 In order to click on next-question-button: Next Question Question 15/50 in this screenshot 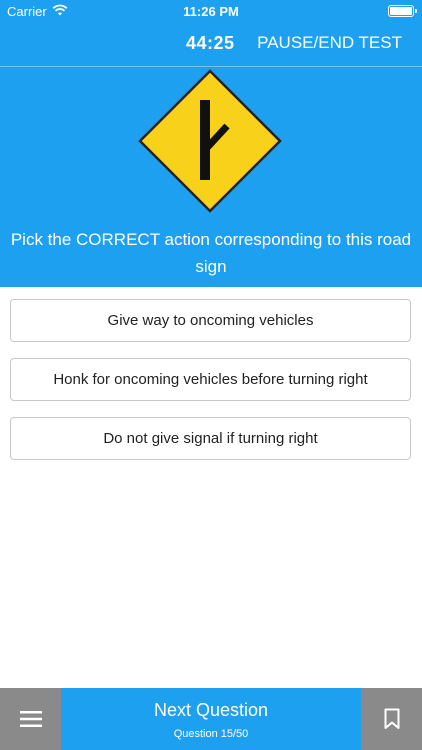, I will do `click(211, 719)`.